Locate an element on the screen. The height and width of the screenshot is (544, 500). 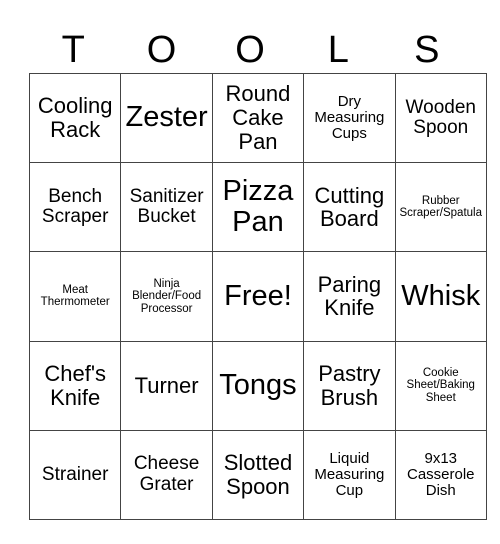
bingo-cell: Paring Knife is located at coordinates (349, 296).